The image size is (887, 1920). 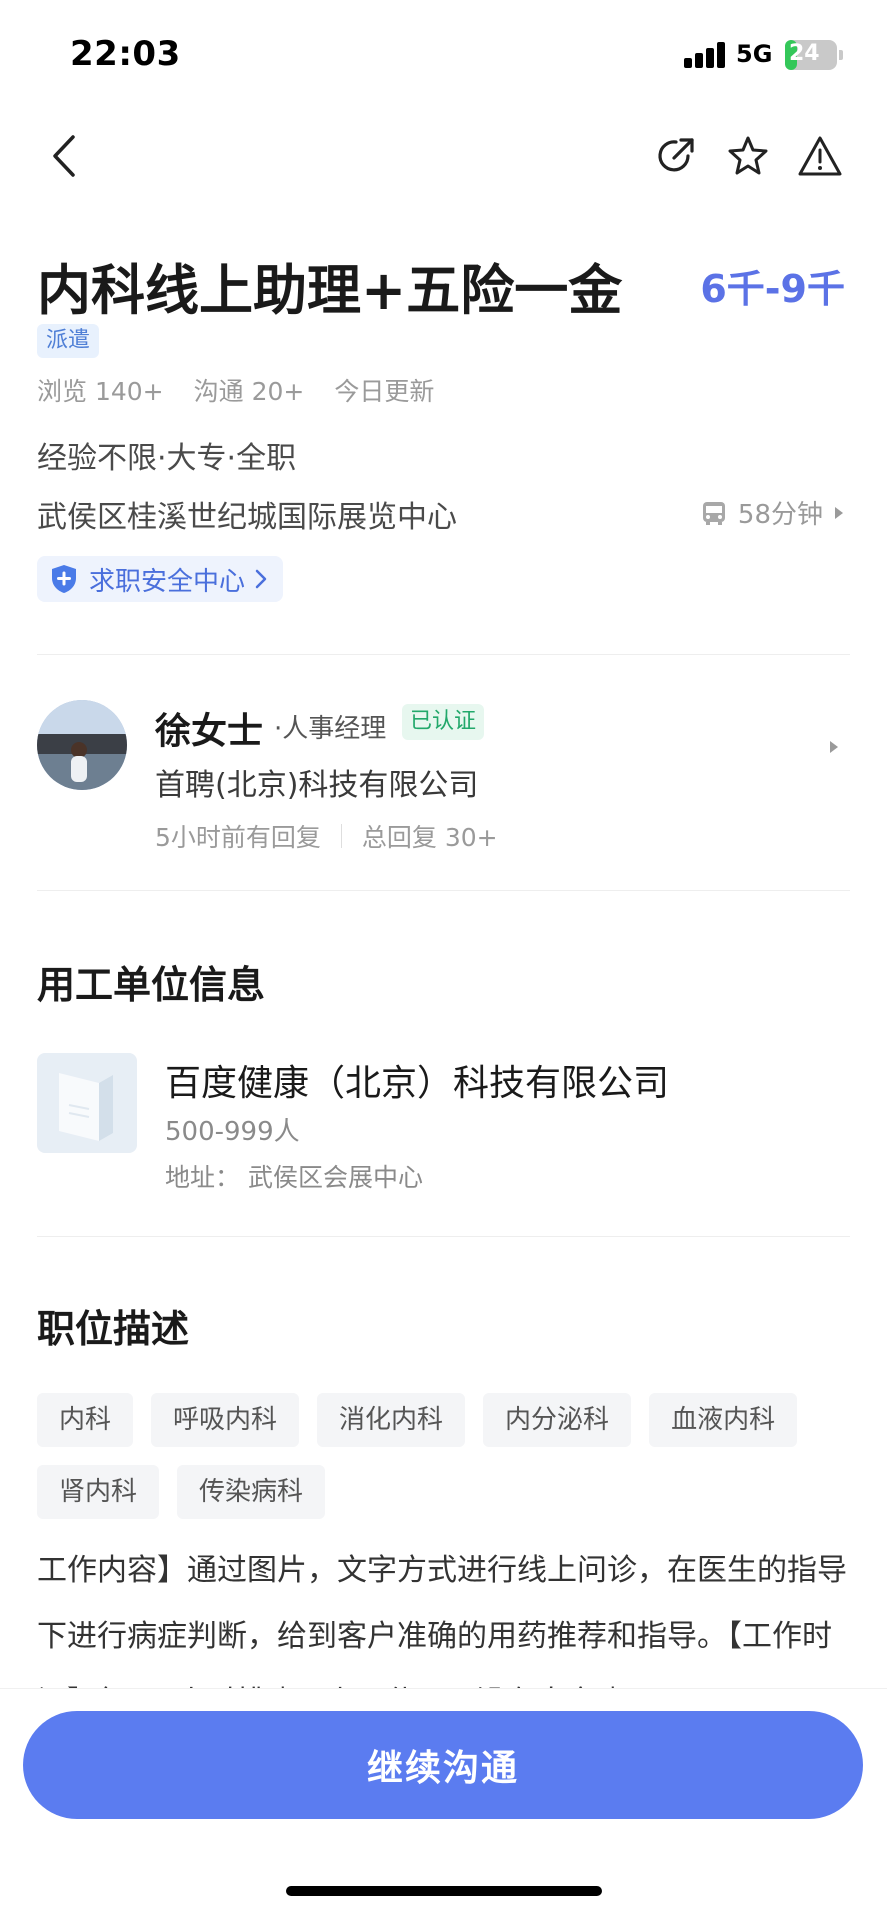 I want to click on verified-badge: 已认证, so click(x=443, y=722).